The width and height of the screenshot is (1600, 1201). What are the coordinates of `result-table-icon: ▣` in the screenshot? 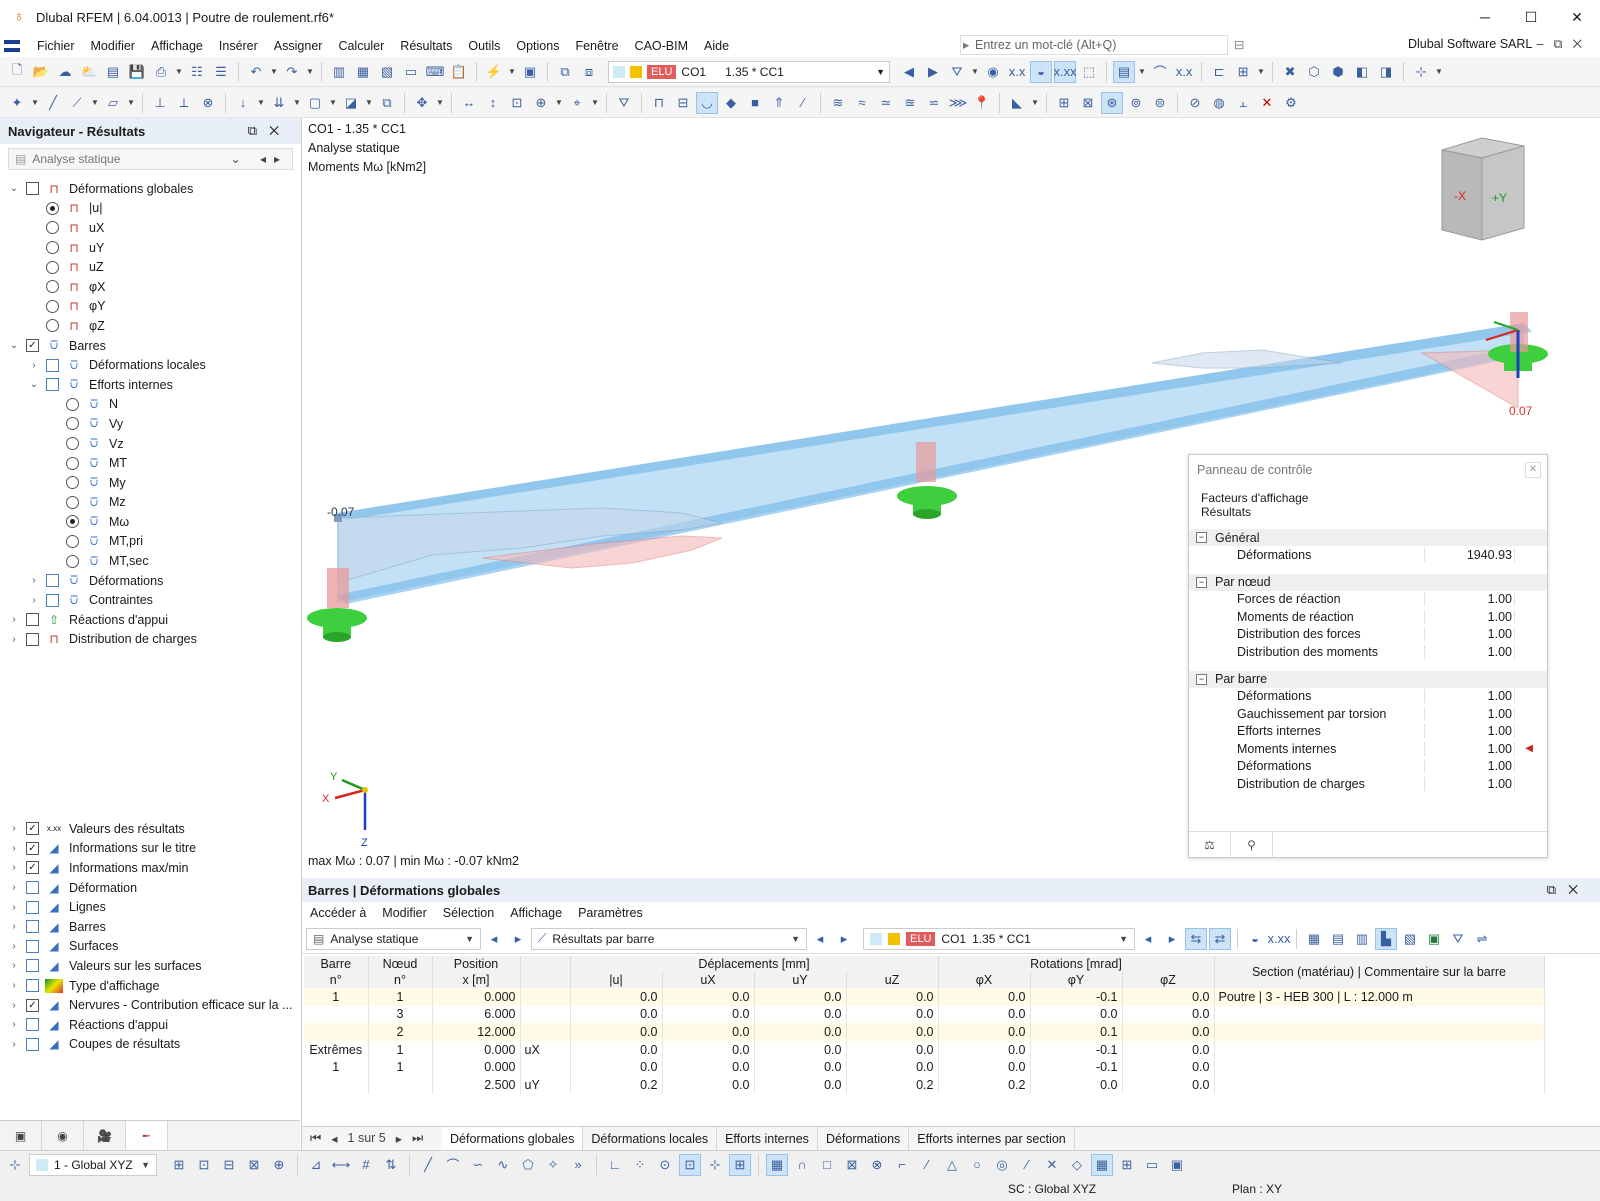 It's located at (530, 72).